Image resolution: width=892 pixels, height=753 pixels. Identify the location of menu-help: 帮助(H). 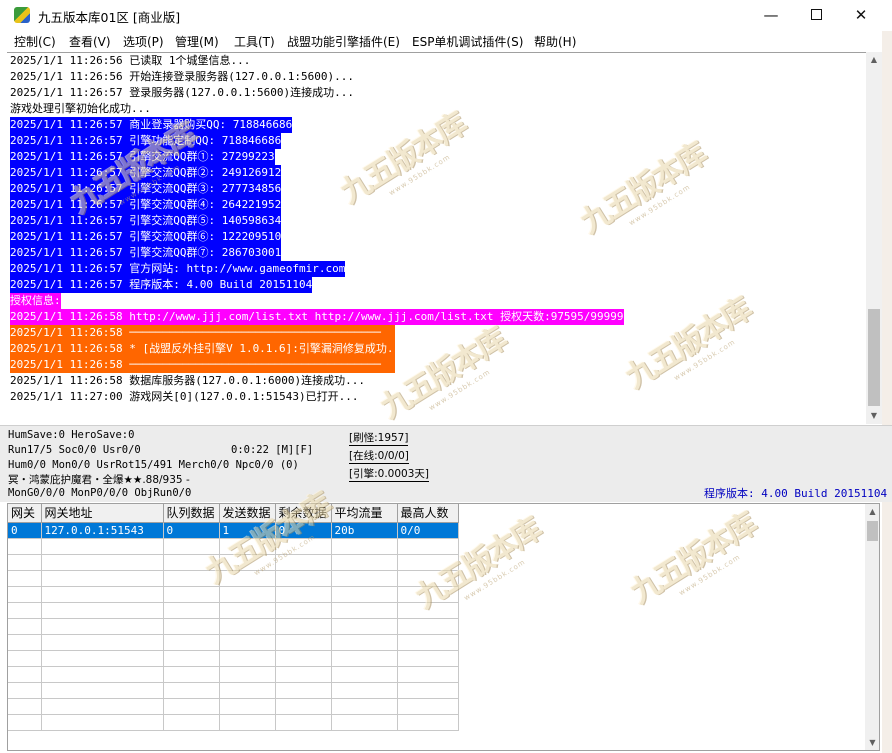
(555, 41).